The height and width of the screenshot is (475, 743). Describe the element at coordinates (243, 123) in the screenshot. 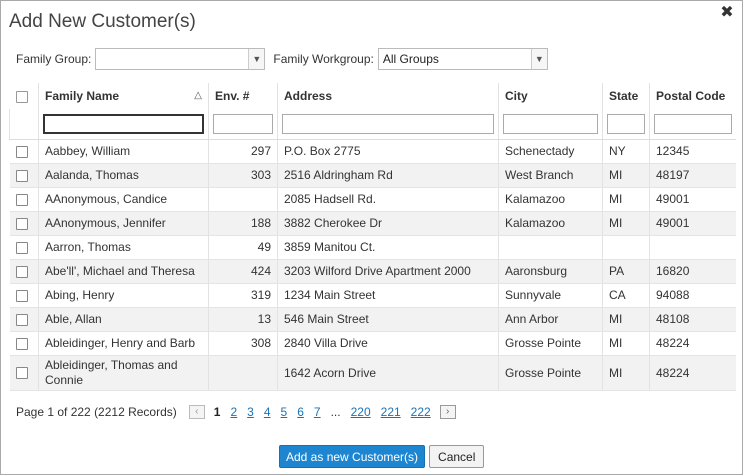

I see `env-filter-input` at that location.